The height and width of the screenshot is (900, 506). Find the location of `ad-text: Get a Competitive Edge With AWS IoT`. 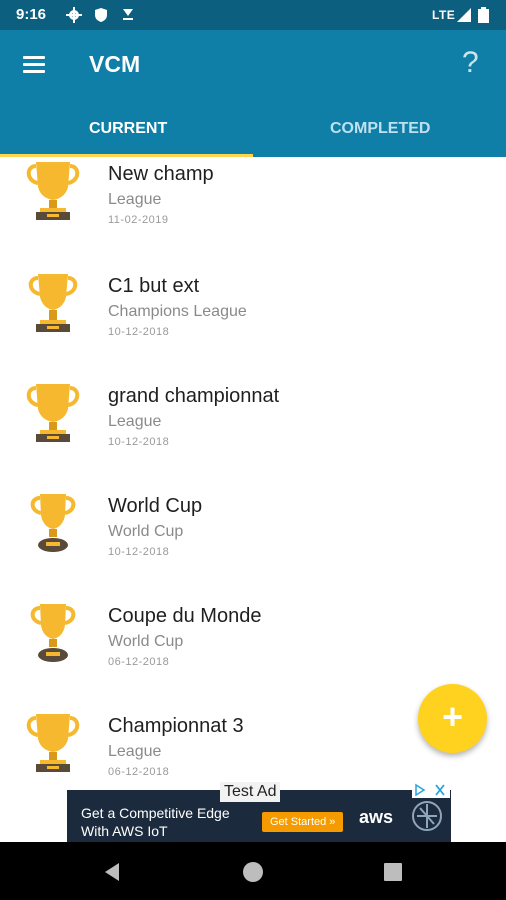

ad-text: Get a Competitive Edge With AWS IoT is located at coordinates (155, 822).